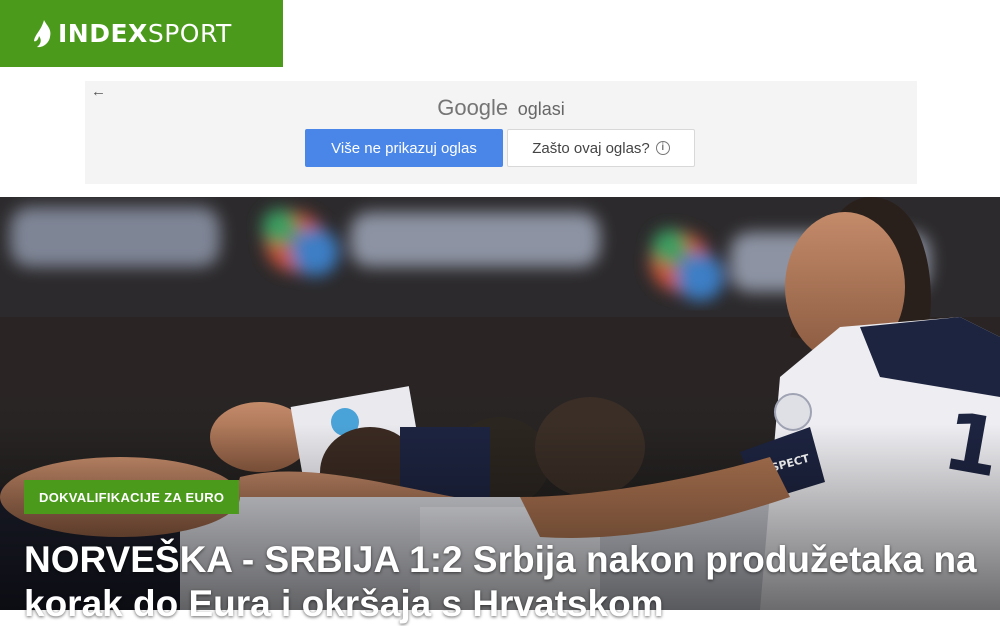  What do you see at coordinates (42, 33) in the screenshot?
I see `flame-icon` at bounding box center [42, 33].